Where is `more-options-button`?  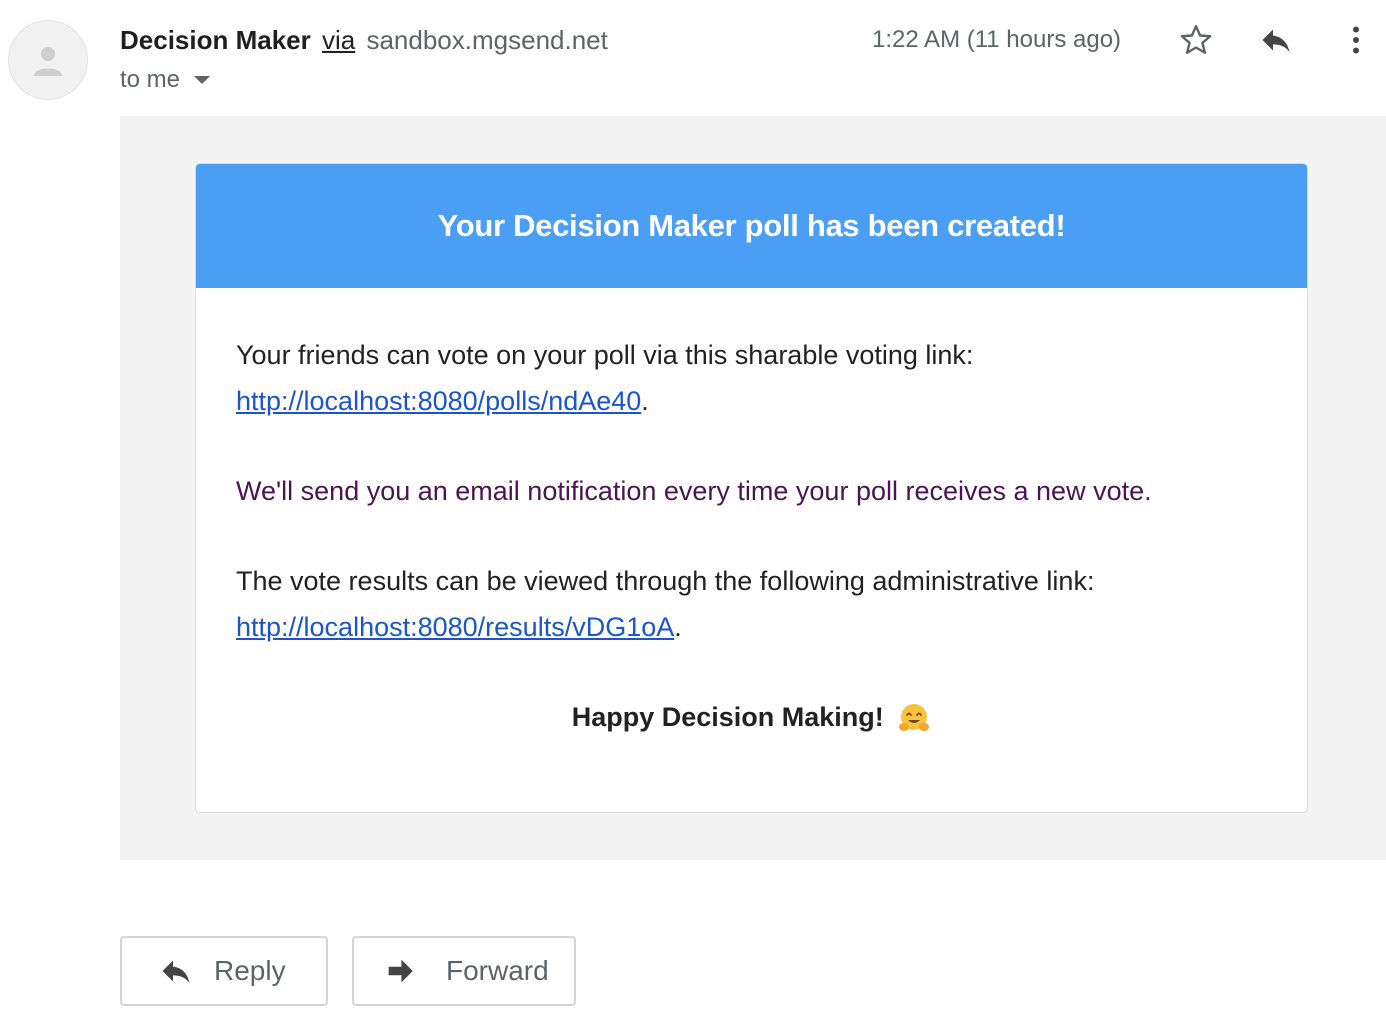
more-options-button is located at coordinates (1356, 40).